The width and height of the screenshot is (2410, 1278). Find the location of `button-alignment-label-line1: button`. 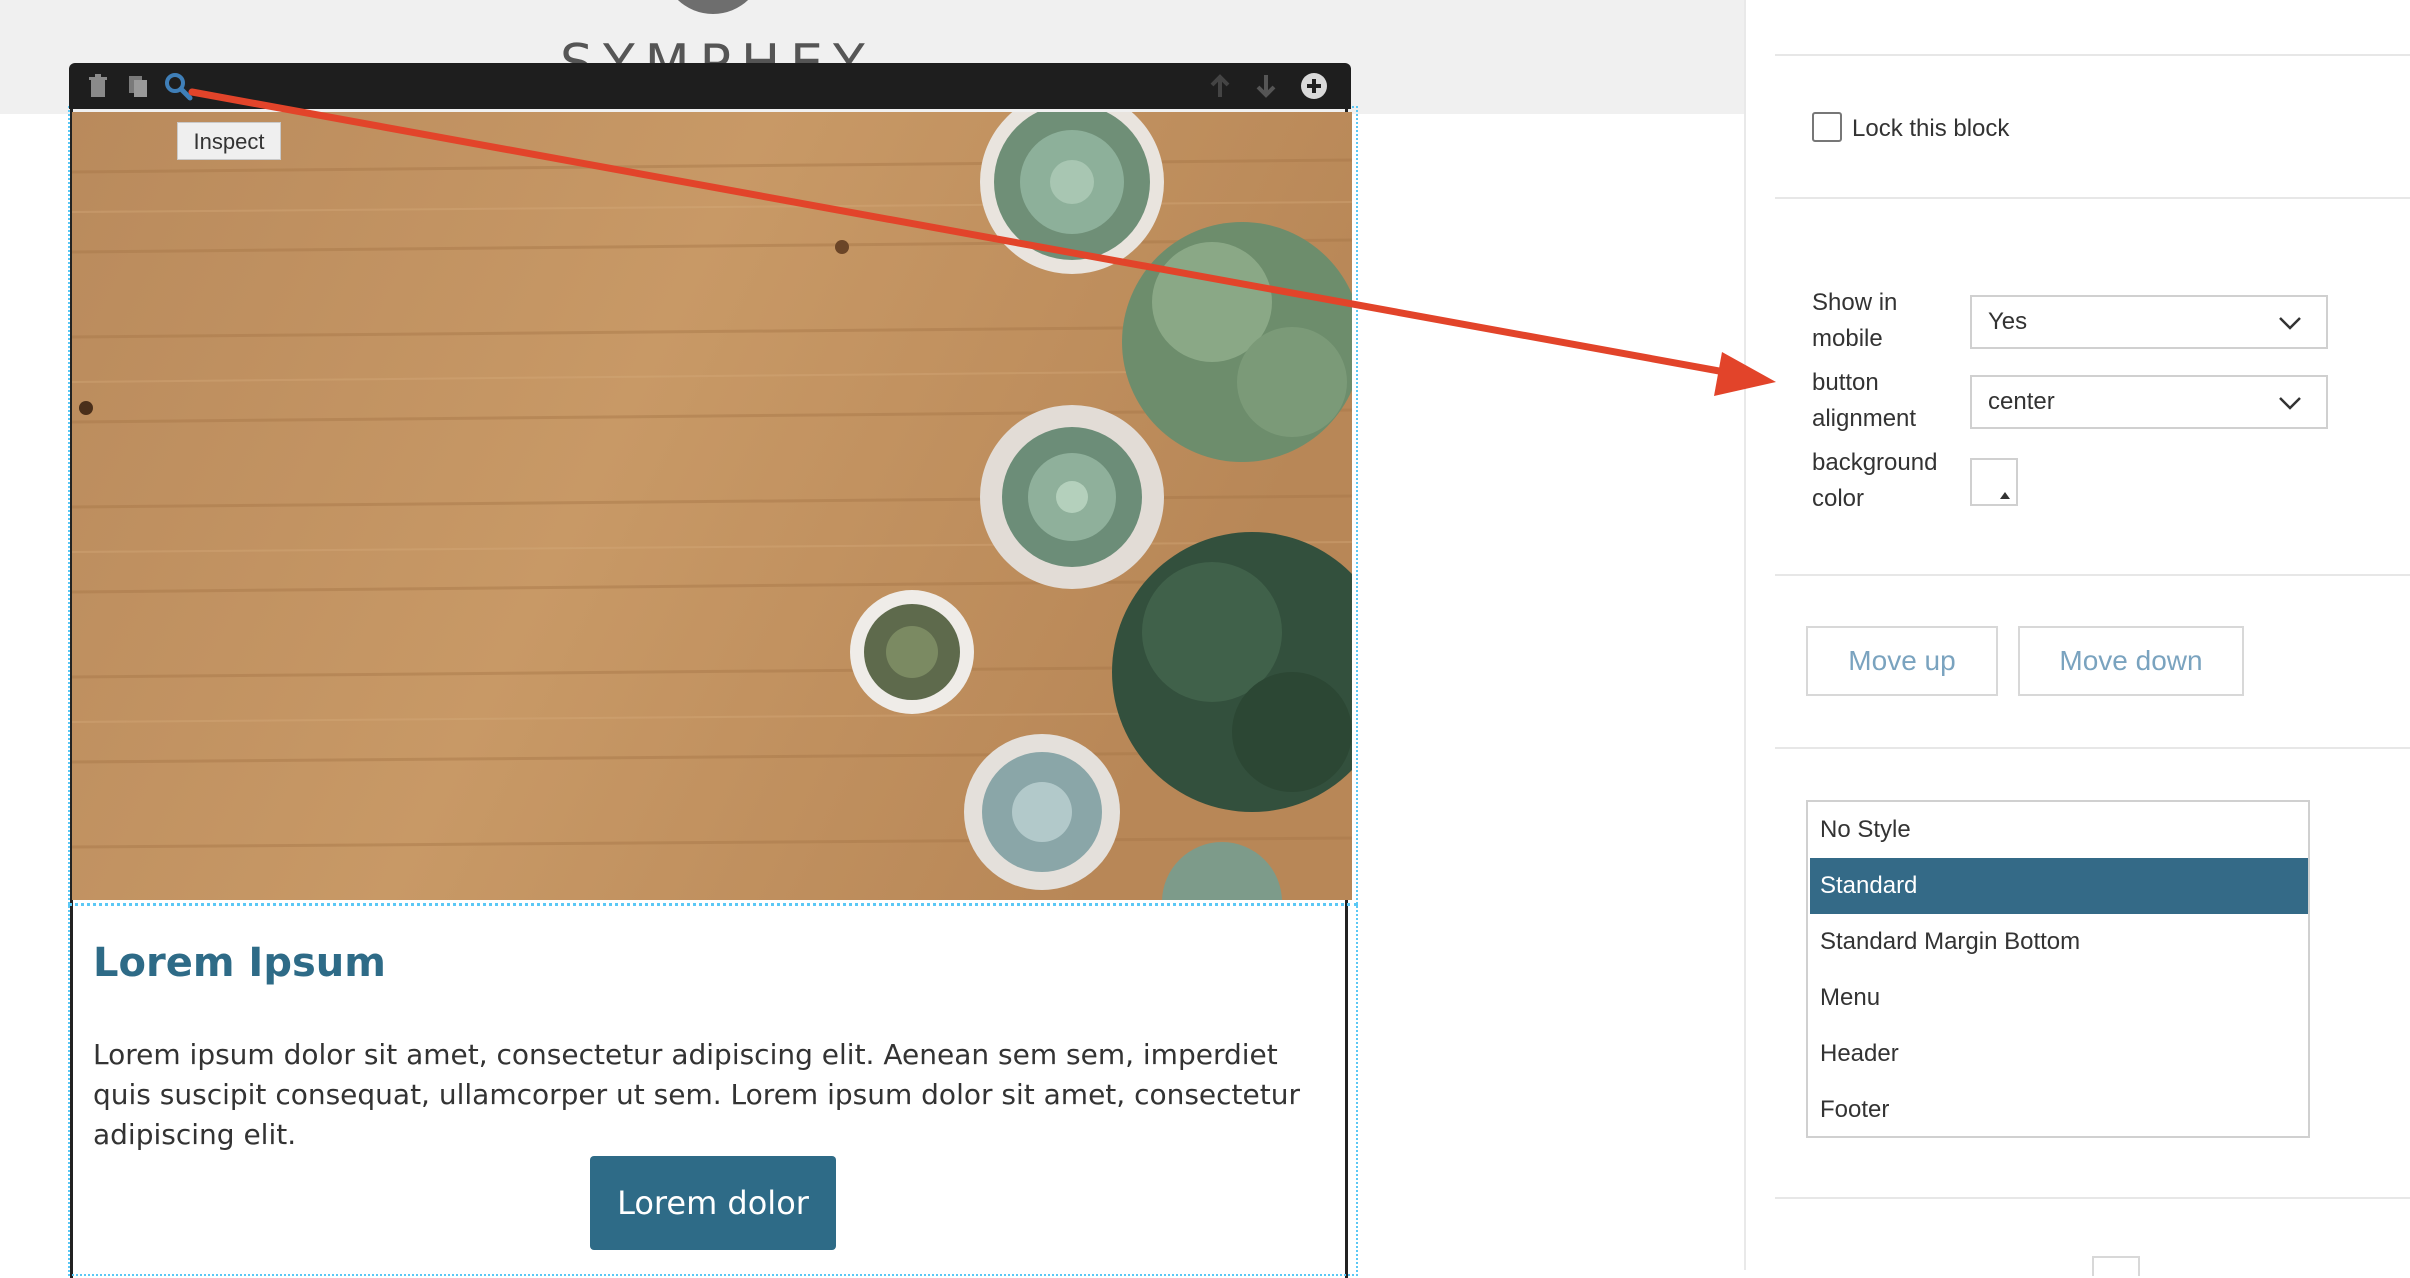

button-alignment-label-line1: button is located at coordinates (1845, 382).